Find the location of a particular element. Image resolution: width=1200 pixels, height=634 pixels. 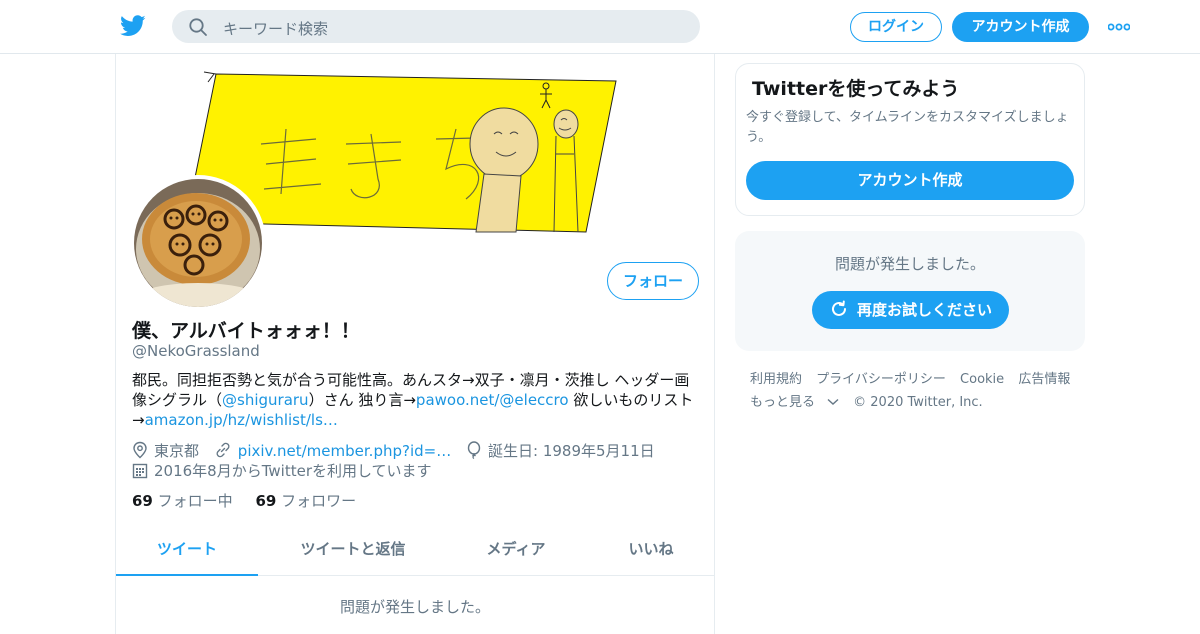

profile-birthday: 誕生日: 1989年5月11日 is located at coordinates (560, 450).